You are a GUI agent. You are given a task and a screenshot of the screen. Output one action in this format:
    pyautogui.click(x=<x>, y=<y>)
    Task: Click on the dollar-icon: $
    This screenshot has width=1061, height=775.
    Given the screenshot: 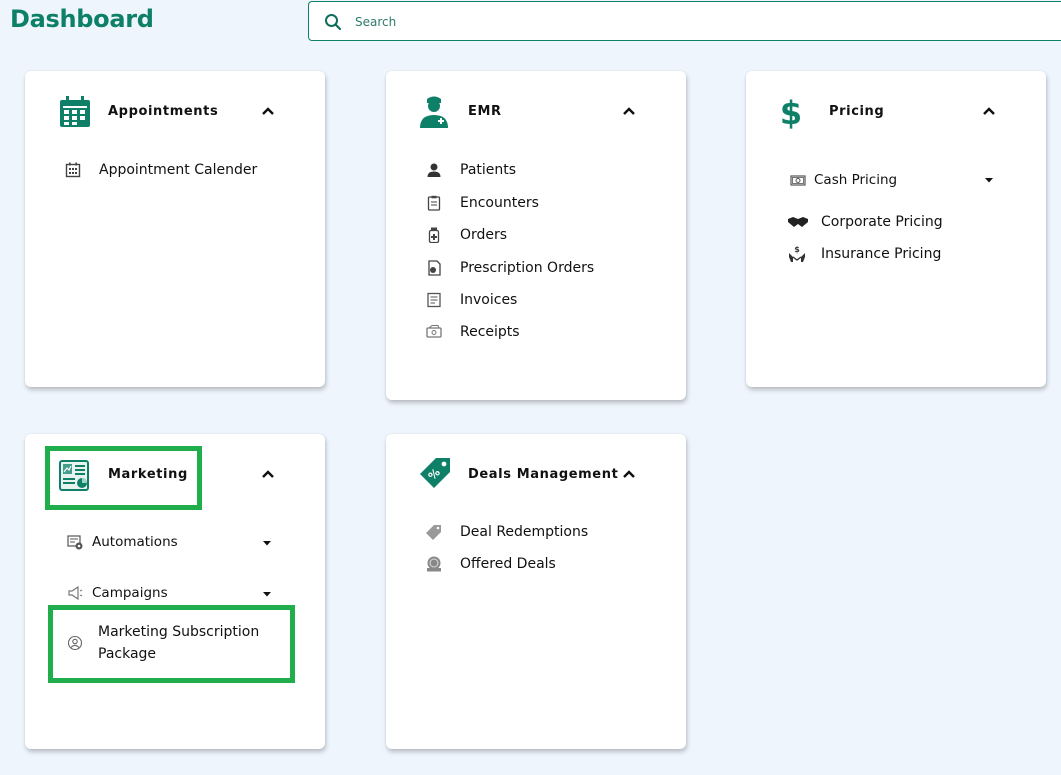 What is the action you would take?
    pyautogui.click(x=791, y=112)
    